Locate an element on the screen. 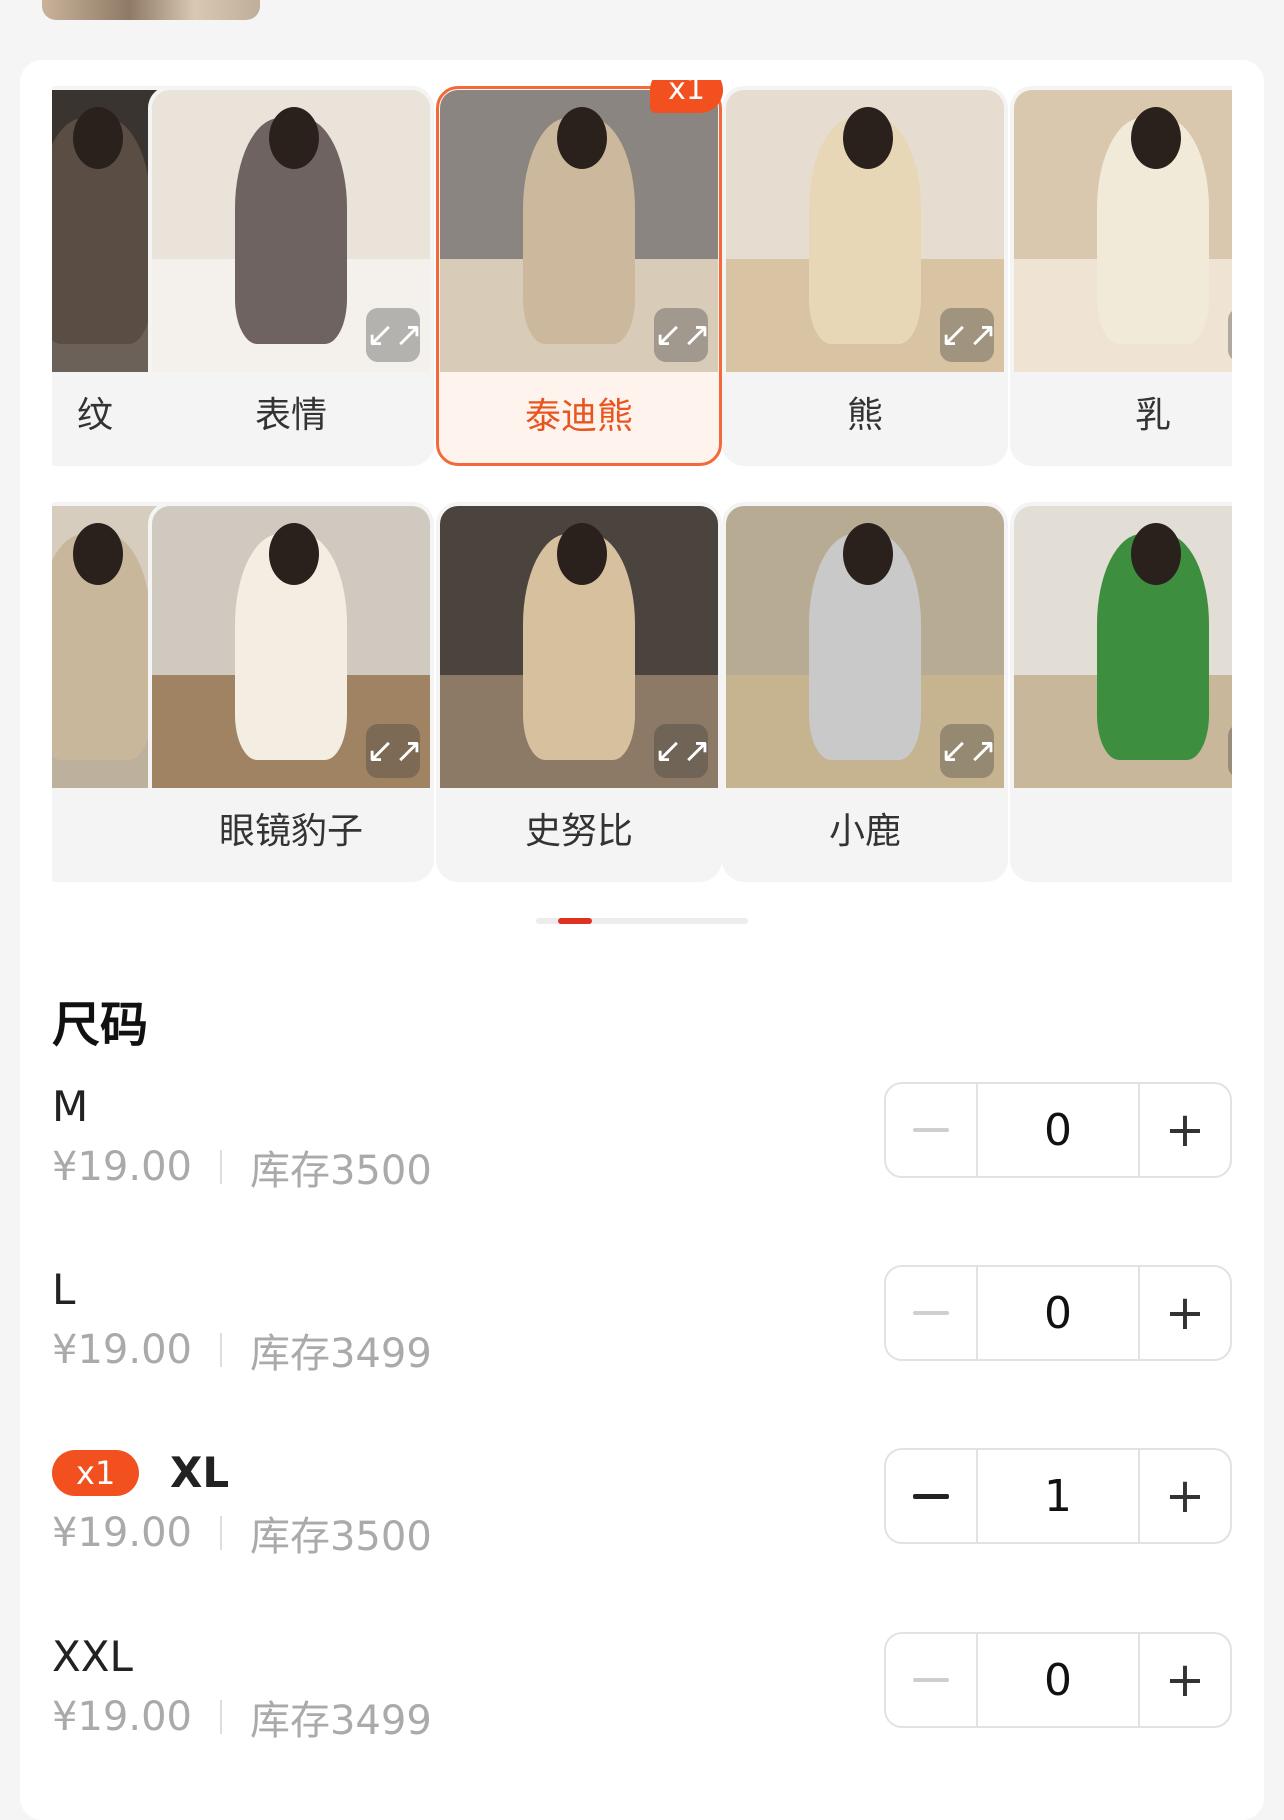  indicator-active-segment is located at coordinates (575, 921).